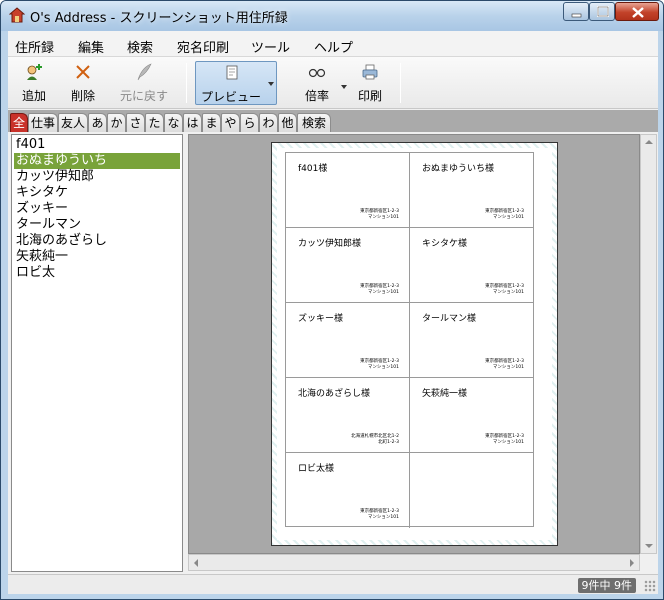  I want to click on delete-x-icon, so click(83, 72).